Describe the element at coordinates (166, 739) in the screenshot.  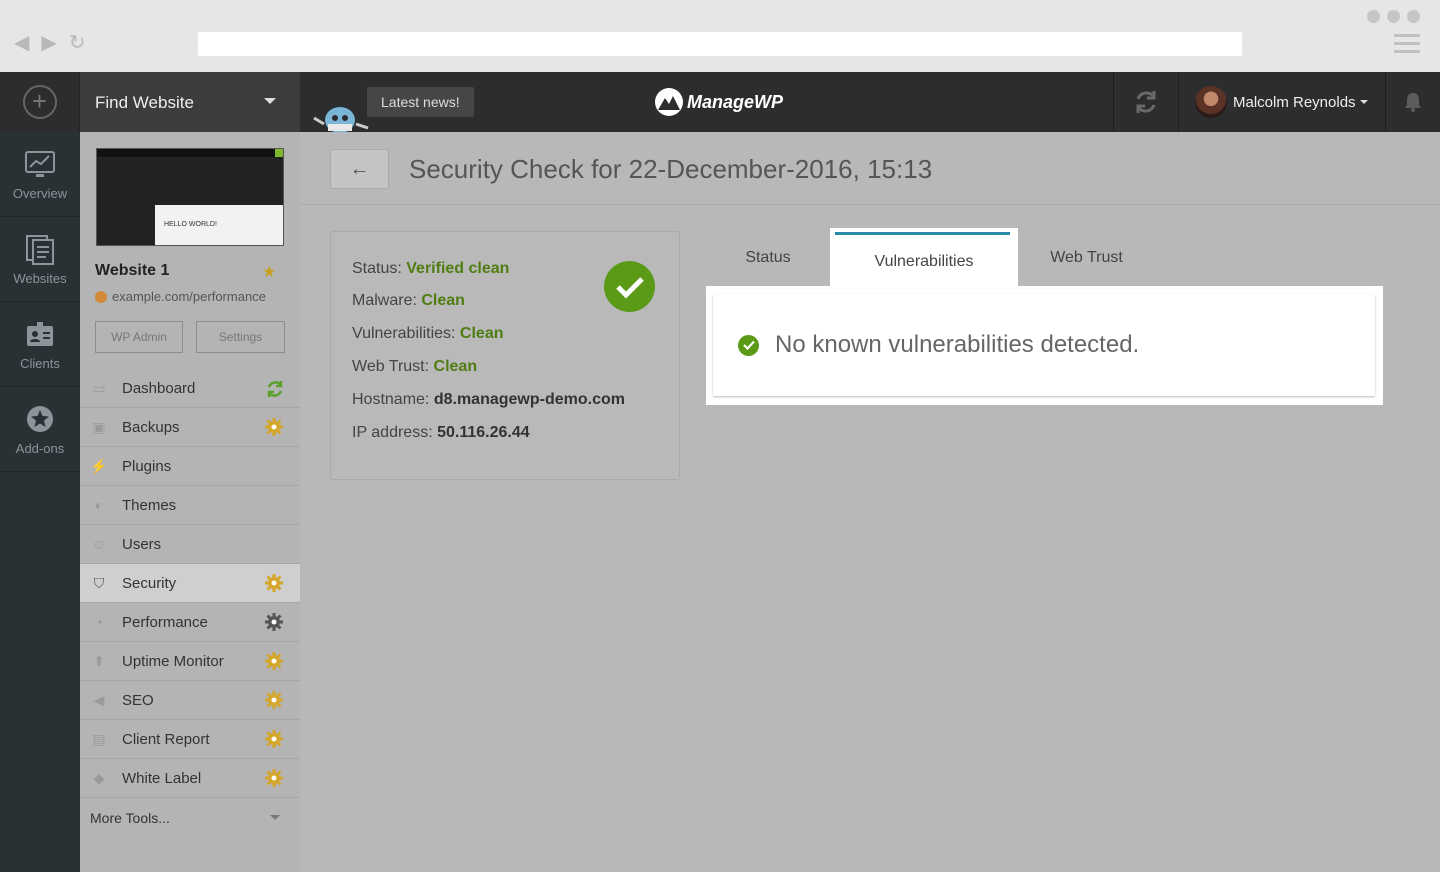
I see `menu-item-label: Client Report` at that location.